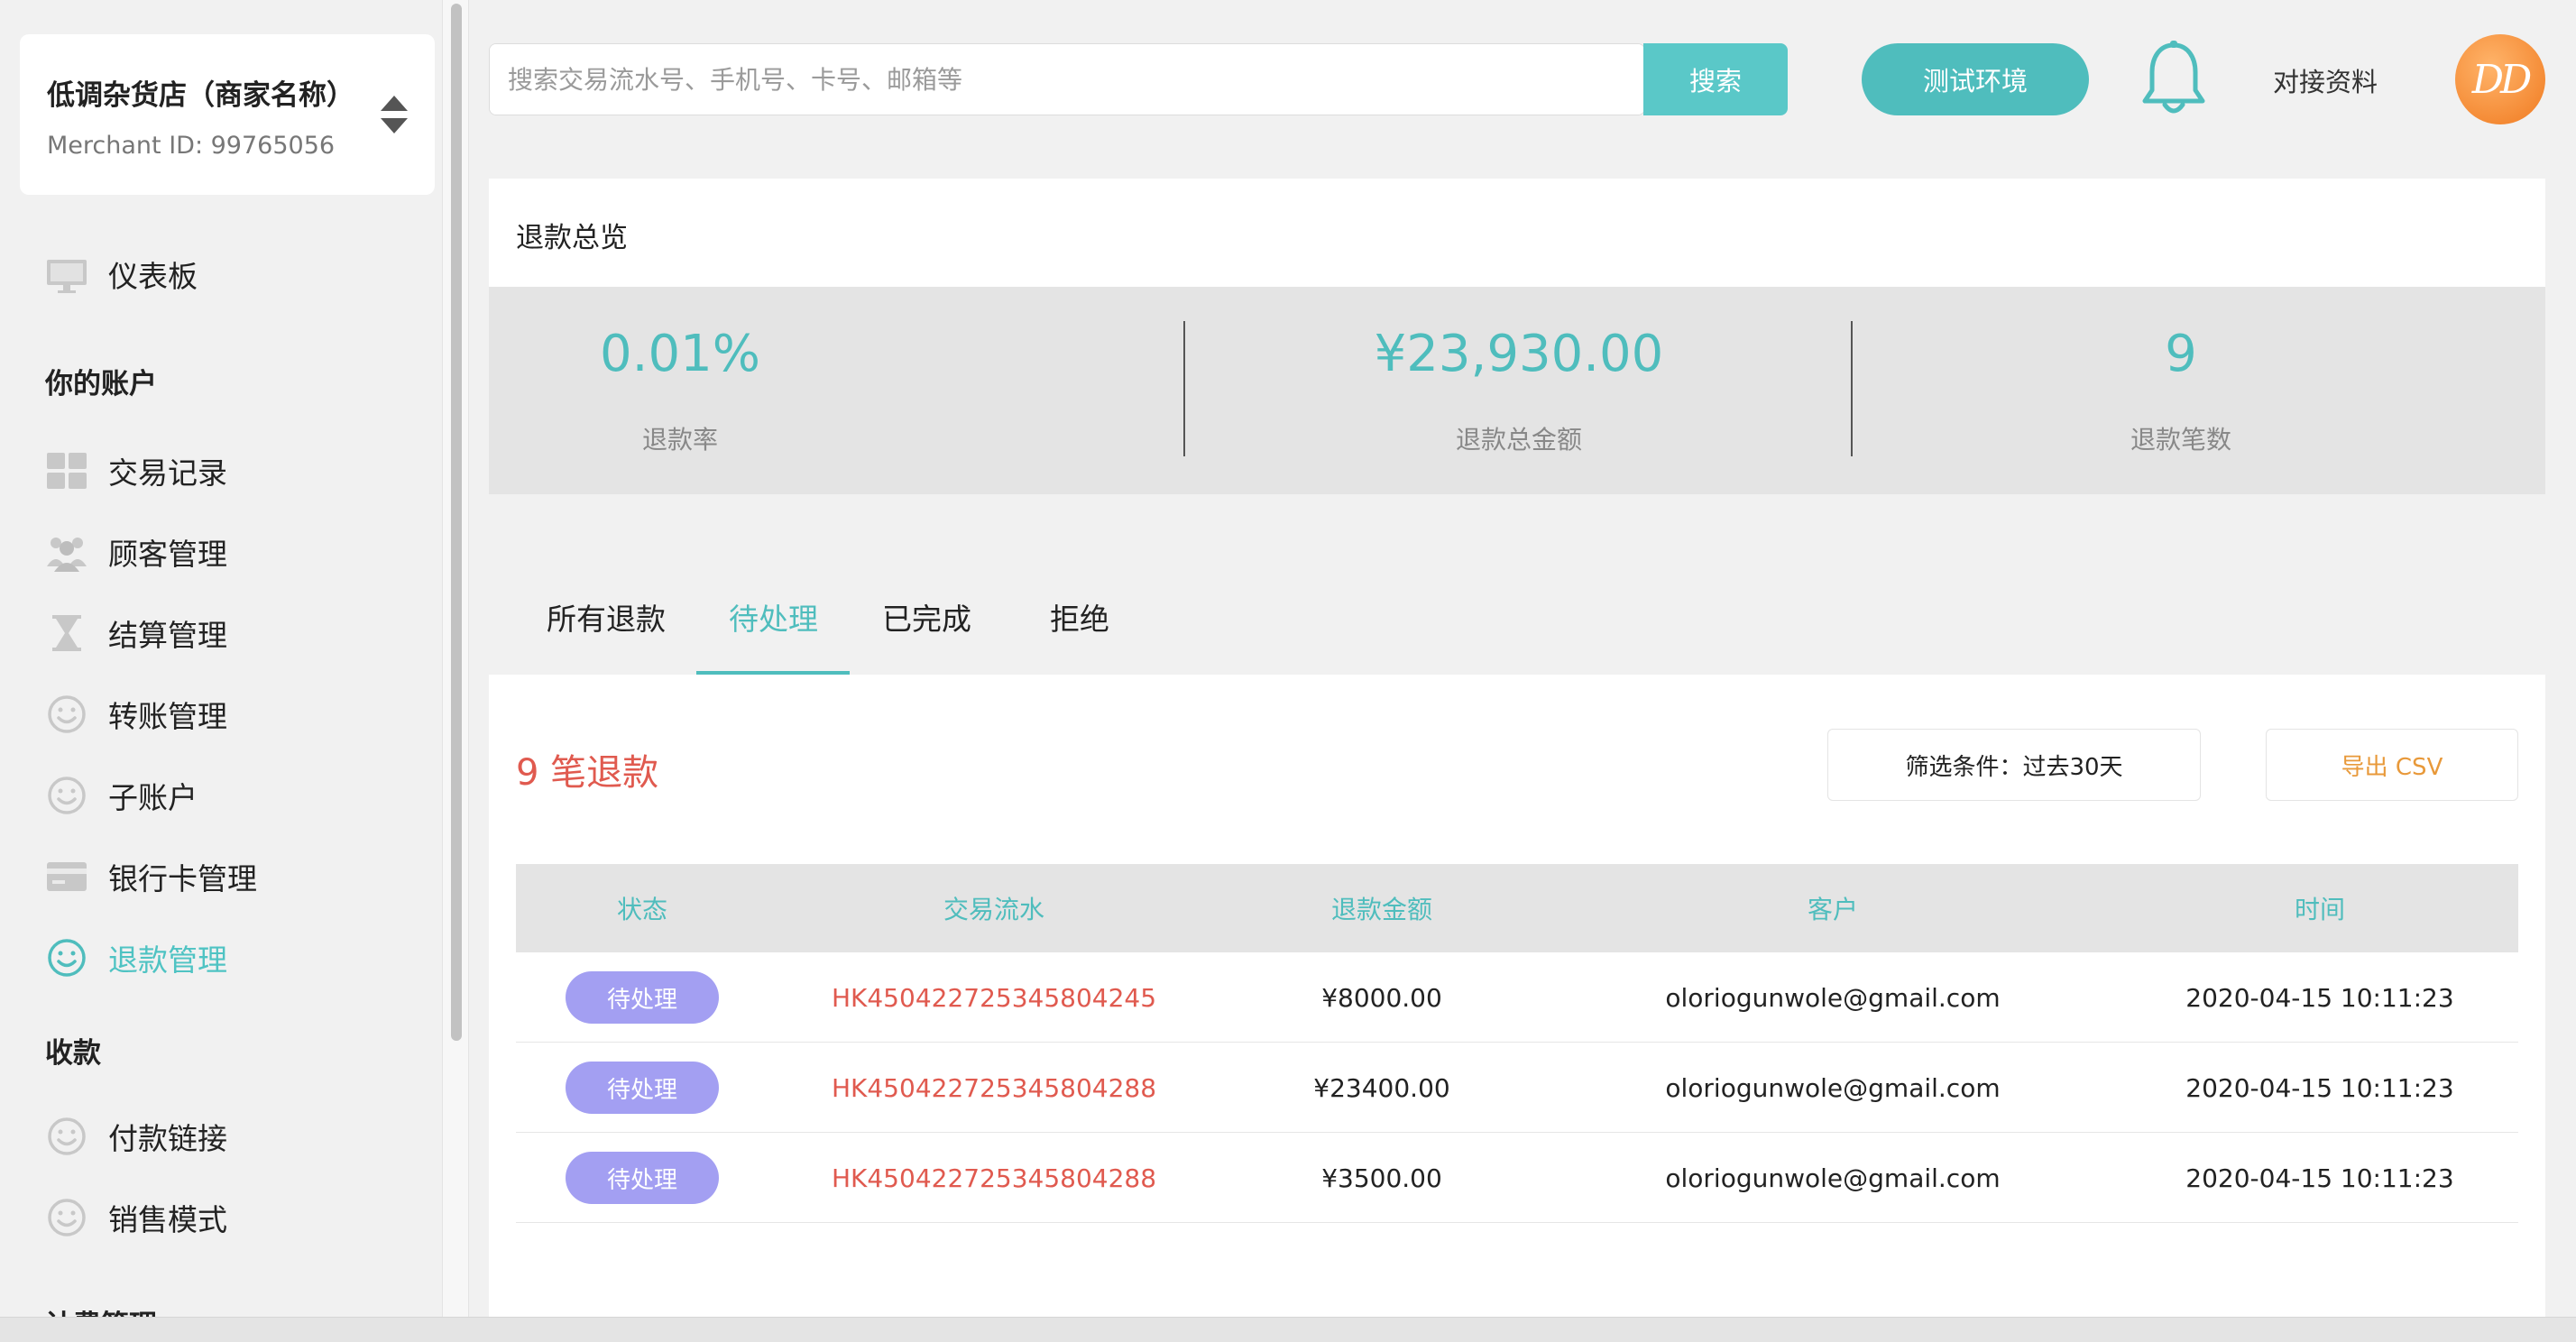  Describe the element at coordinates (1080, 617) in the screenshot. I see `tab-rejected: 拒绝` at that location.